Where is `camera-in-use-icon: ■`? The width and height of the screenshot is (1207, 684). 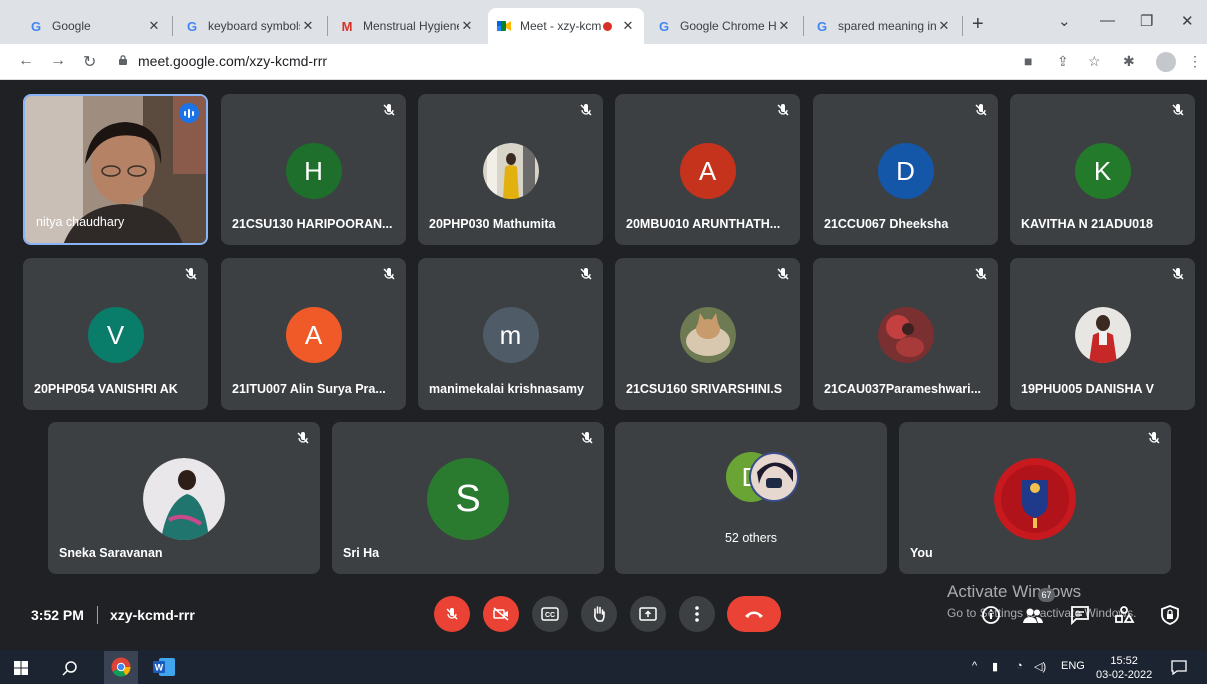 camera-in-use-icon: ■ is located at coordinates (1028, 61).